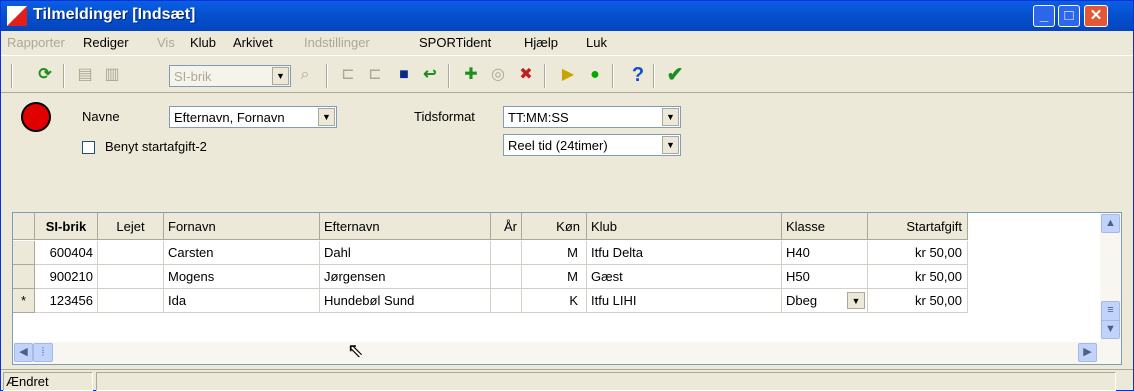 The width and height of the screenshot is (1134, 391). I want to click on scroll-thumb: ⦙, so click(43, 352).